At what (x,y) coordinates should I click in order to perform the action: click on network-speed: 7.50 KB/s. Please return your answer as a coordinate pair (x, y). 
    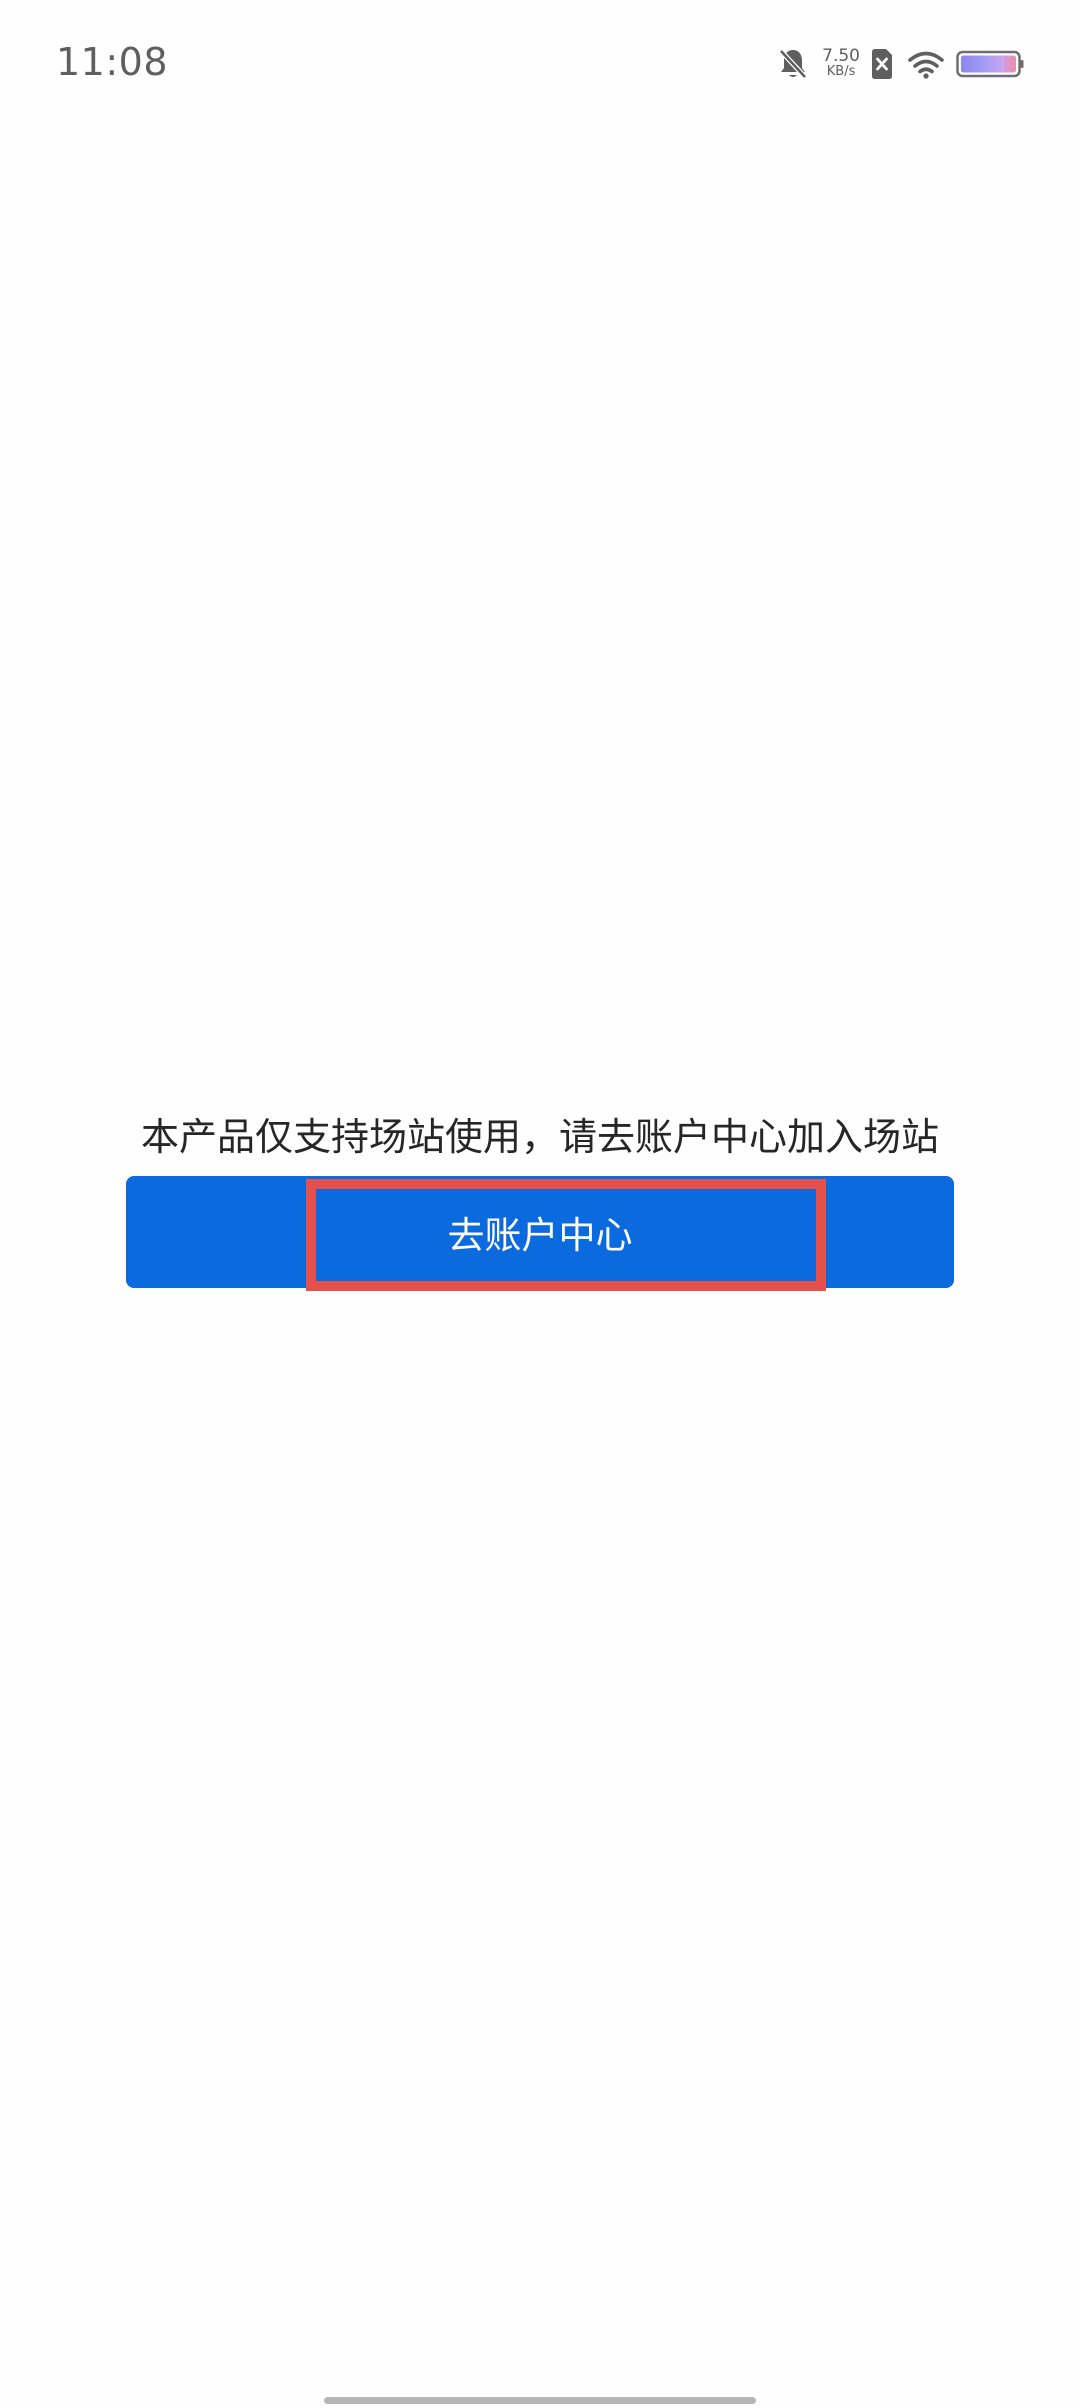
    Looking at the image, I should click on (841, 64).